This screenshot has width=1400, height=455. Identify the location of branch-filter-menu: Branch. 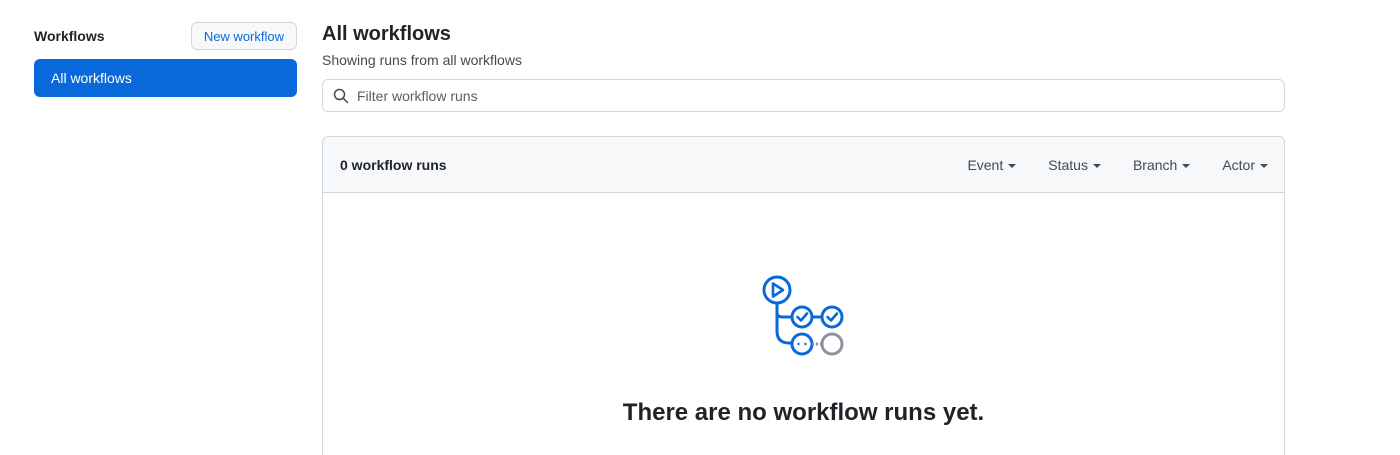
(1161, 164).